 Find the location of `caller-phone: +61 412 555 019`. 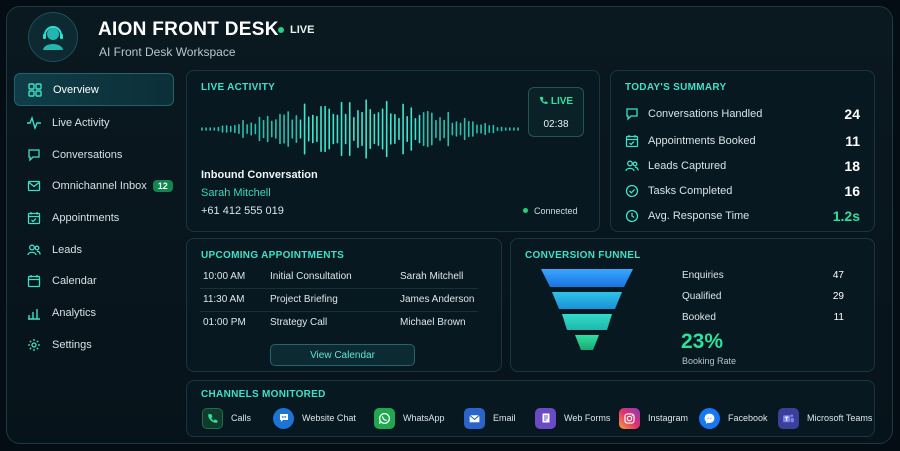

caller-phone: +61 412 555 019 is located at coordinates (242, 211).